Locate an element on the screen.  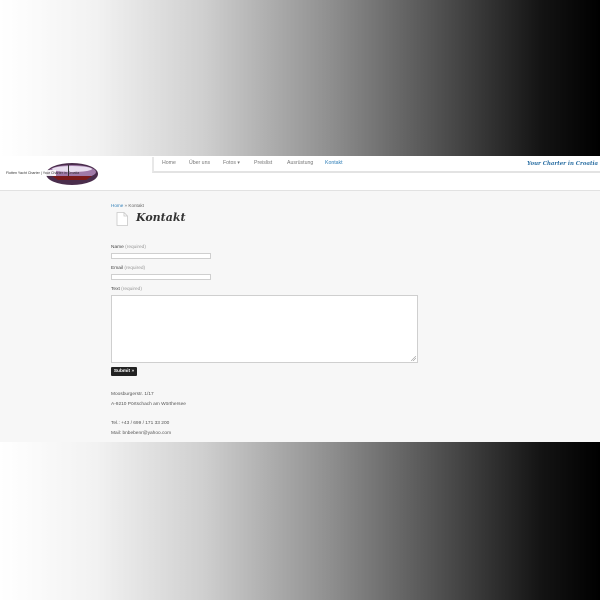
email-label: Email (required) is located at coordinates (128, 268).